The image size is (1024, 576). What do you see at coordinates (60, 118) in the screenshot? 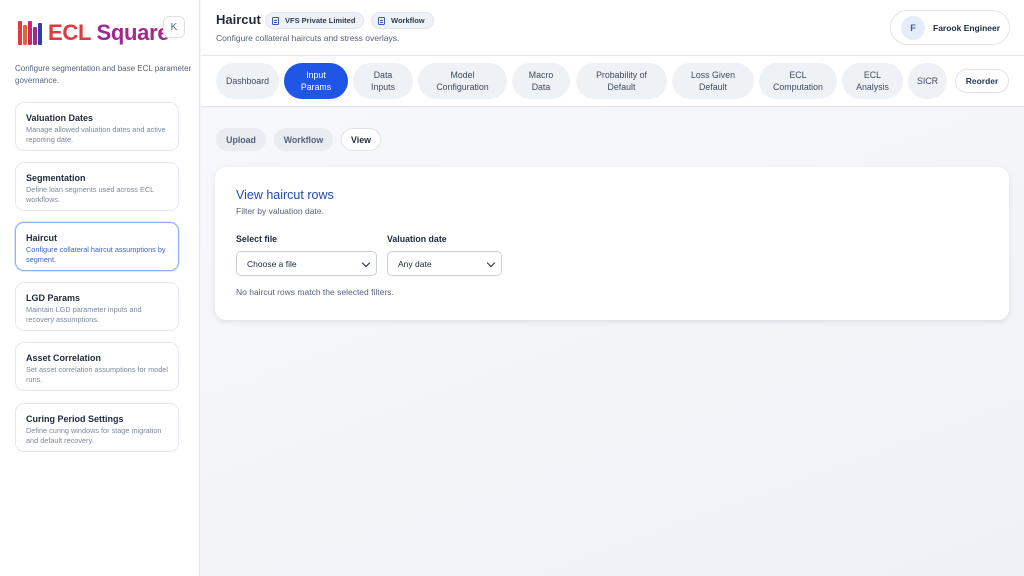
I see `sidebar-item-title: Valuation Dates` at bounding box center [60, 118].